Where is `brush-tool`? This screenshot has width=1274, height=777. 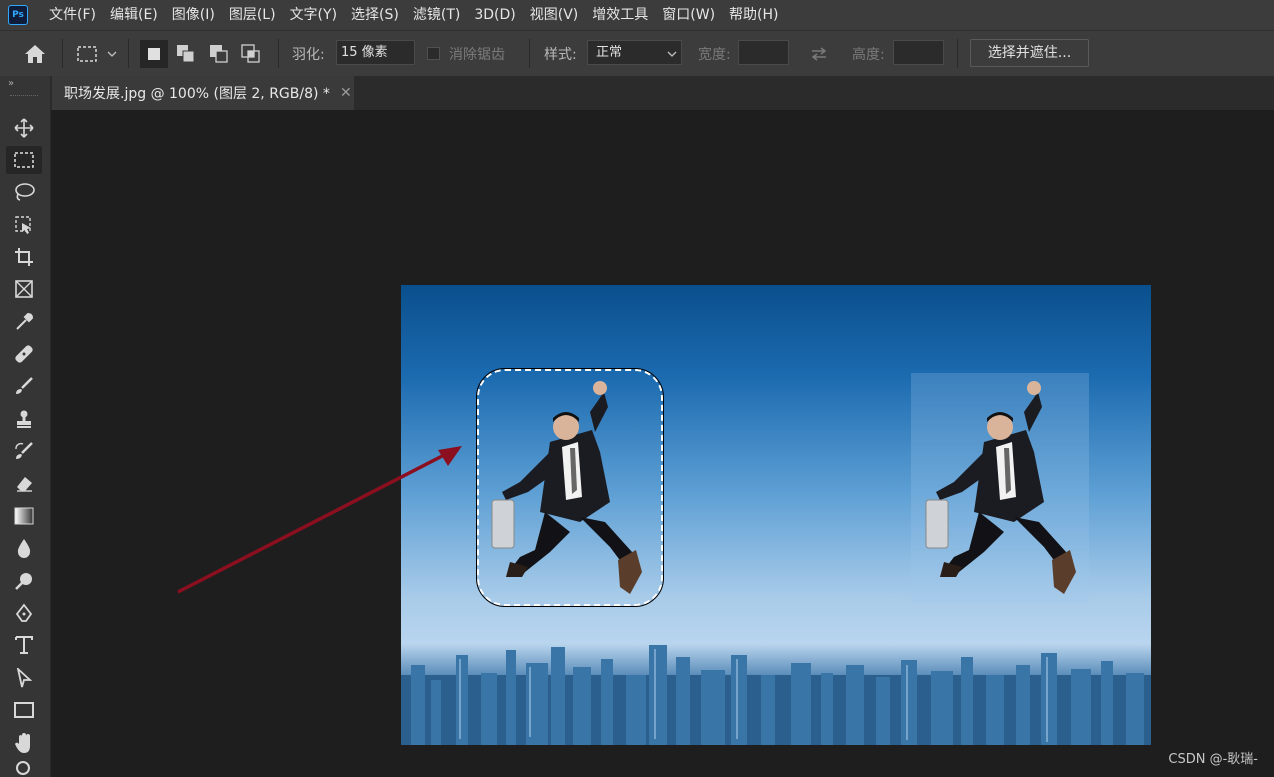
brush-tool is located at coordinates (24, 386).